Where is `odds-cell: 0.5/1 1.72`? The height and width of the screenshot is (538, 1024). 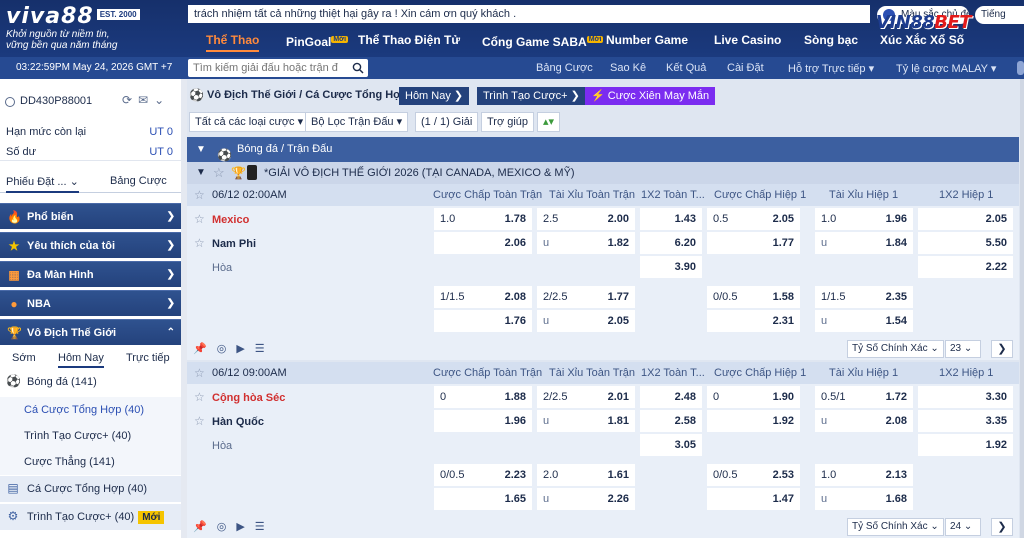
odds-cell: 0.5/1 1.72 is located at coordinates (864, 397).